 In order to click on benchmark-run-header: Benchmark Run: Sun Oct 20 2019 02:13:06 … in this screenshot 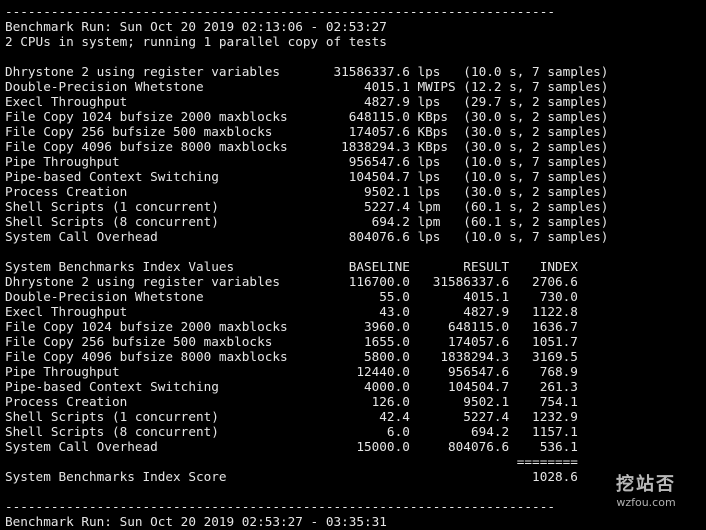, I will do `click(196, 26)`.